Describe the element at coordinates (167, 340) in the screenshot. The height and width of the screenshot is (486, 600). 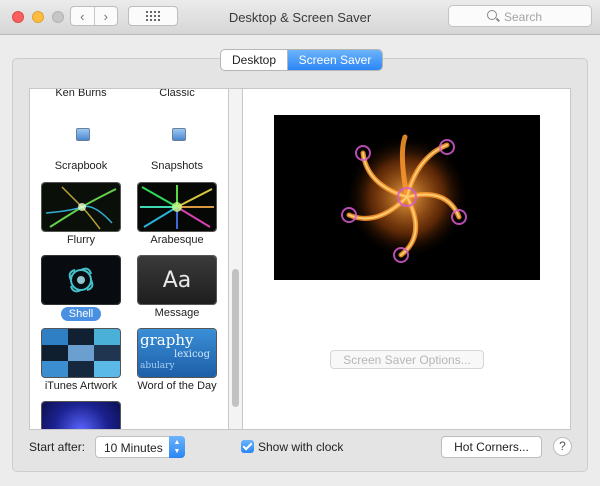
I see `wotd-text-1: graphy` at that location.